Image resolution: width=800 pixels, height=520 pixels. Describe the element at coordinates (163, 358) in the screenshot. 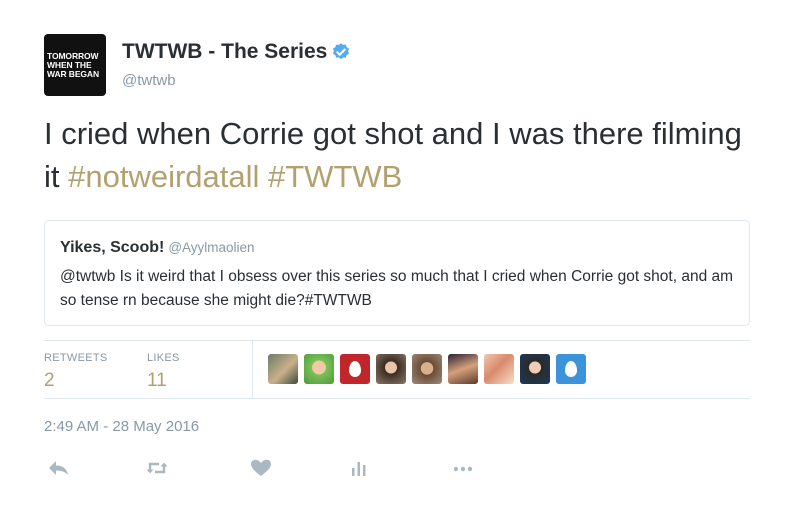

I see `likes-label: LIKES` at that location.